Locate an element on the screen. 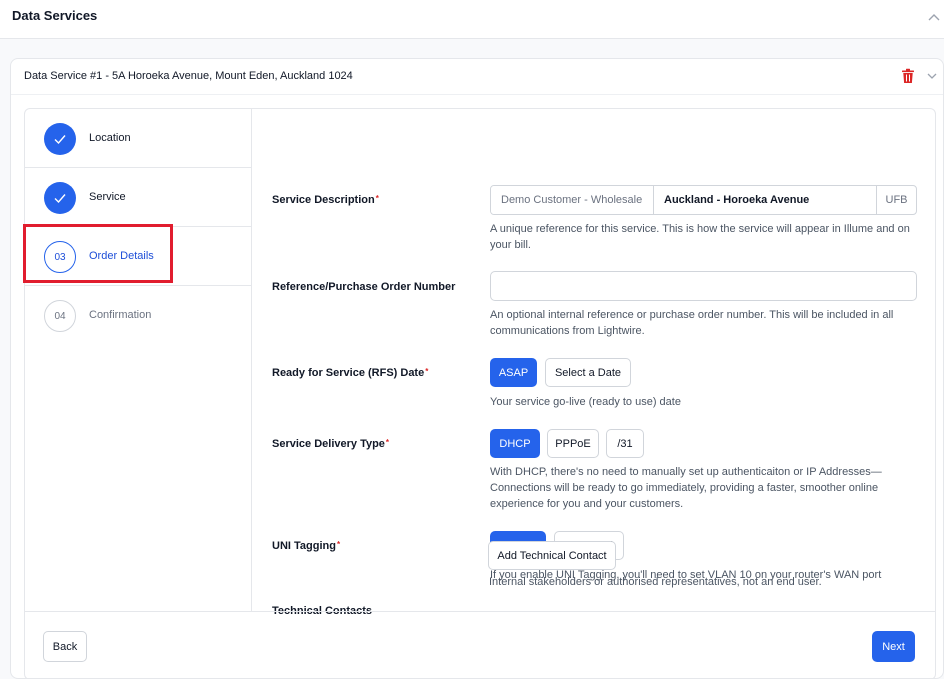 This screenshot has height=679, width=944. step-number: 03 is located at coordinates (60, 257).